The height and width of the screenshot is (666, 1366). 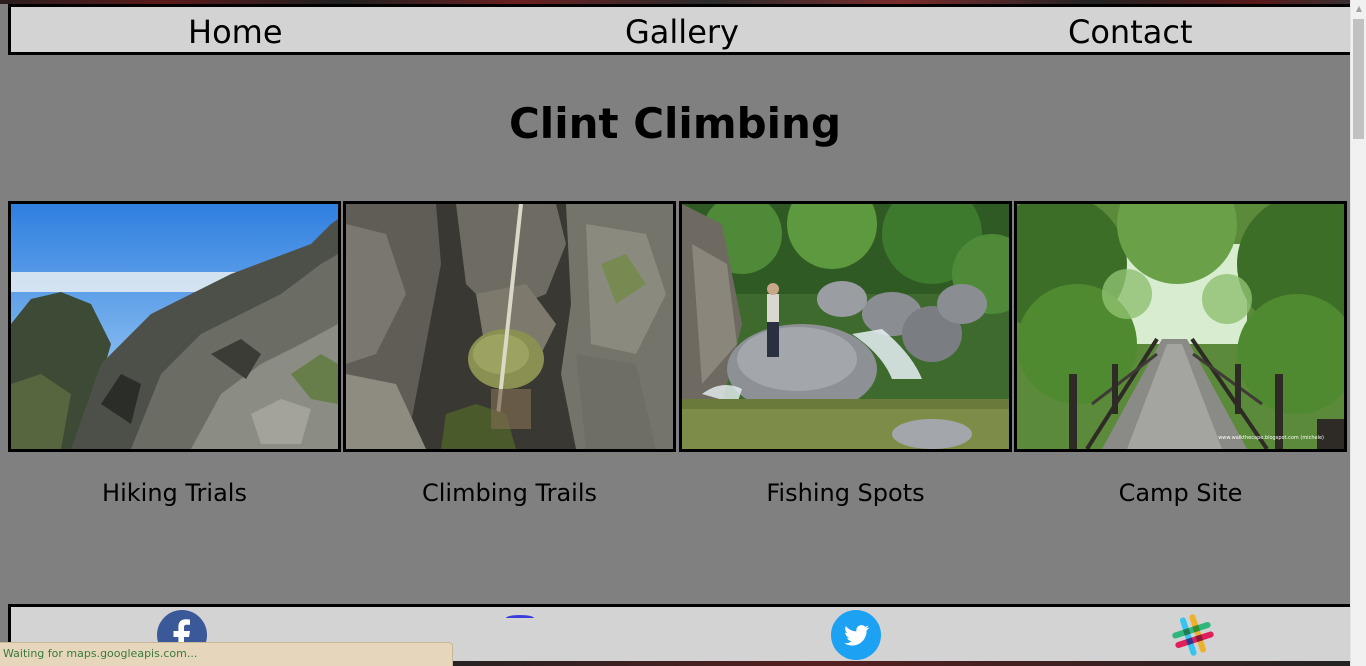 I want to click on page-title: Clint Climbing, so click(x=675, y=123).